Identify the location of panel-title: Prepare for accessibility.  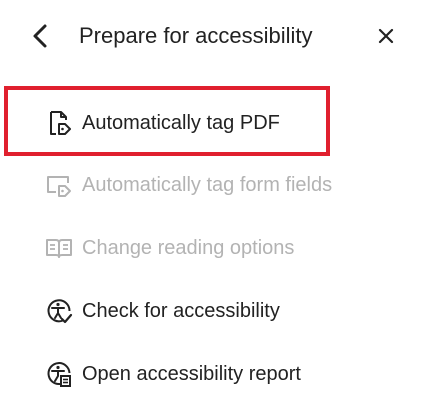
(196, 35).